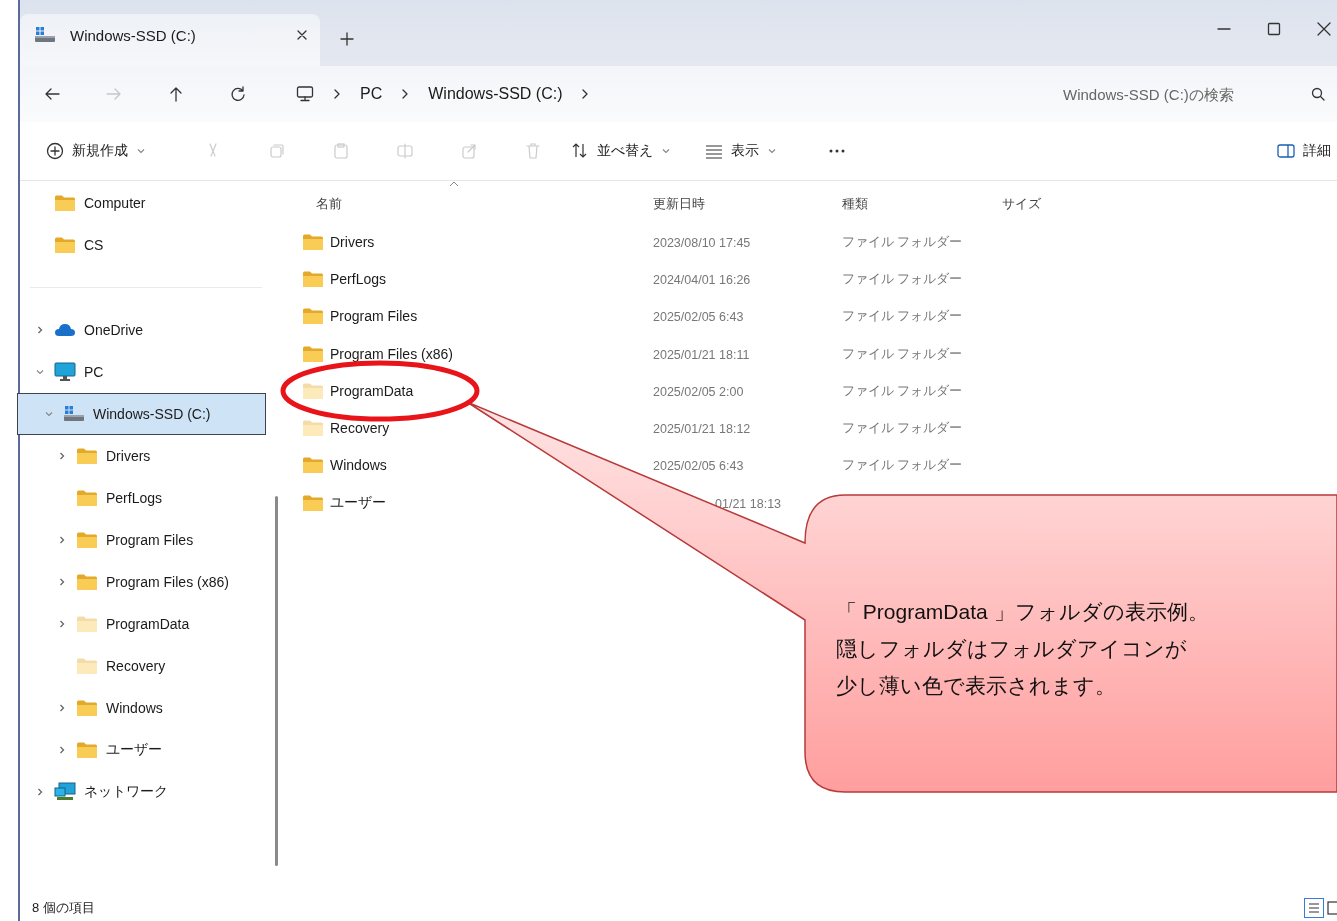 The height and width of the screenshot is (921, 1337). I want to click on column-header: 名前, so click(477, 202).